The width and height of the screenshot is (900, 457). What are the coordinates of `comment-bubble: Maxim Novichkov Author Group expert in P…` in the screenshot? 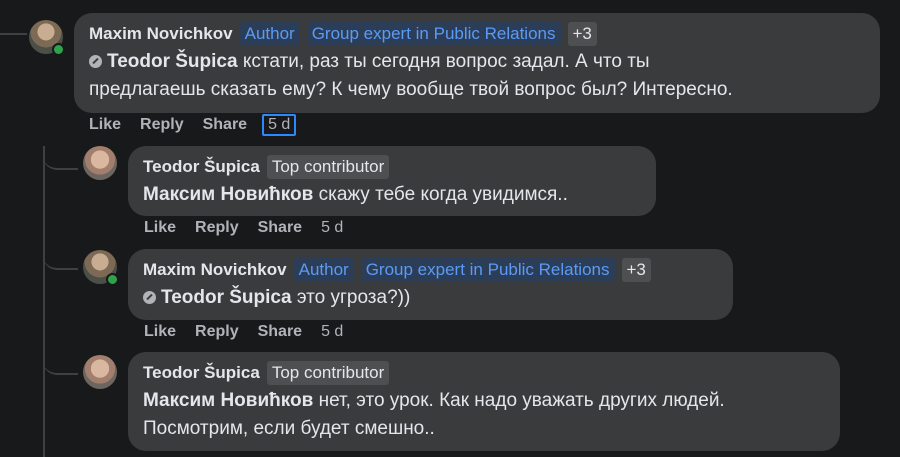 It's located at (430, 284).